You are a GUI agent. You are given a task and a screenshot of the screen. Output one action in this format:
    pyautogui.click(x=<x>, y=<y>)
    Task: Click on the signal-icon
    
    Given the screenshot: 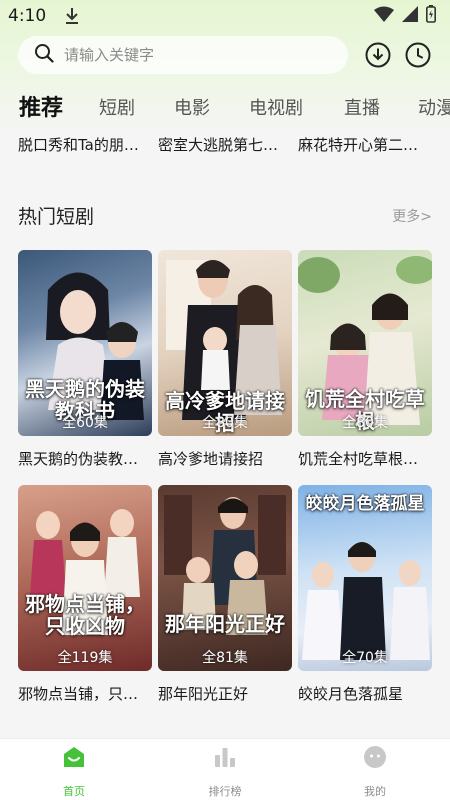 What is the action you would take?
    pyautogui.click(x=410, y=16)
    